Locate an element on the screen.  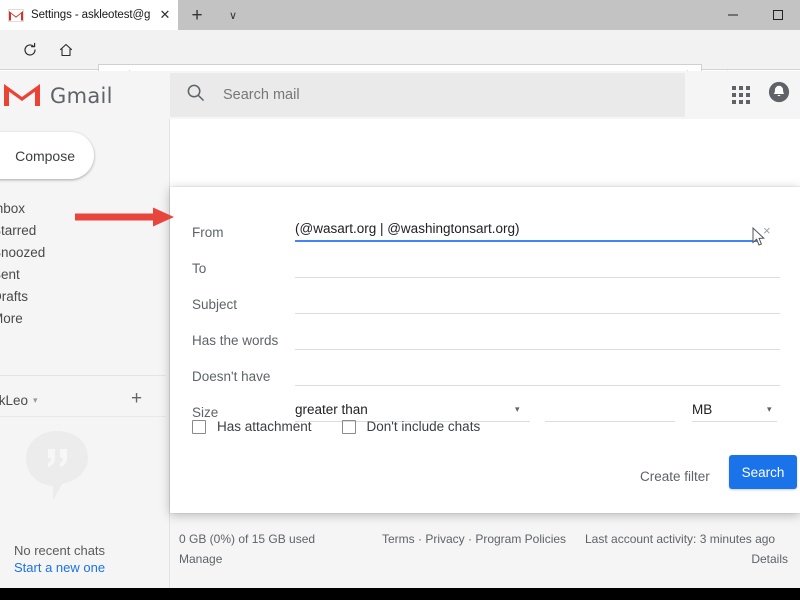
chevron-down-icon: ∨ is located at coordinates (233, 16).